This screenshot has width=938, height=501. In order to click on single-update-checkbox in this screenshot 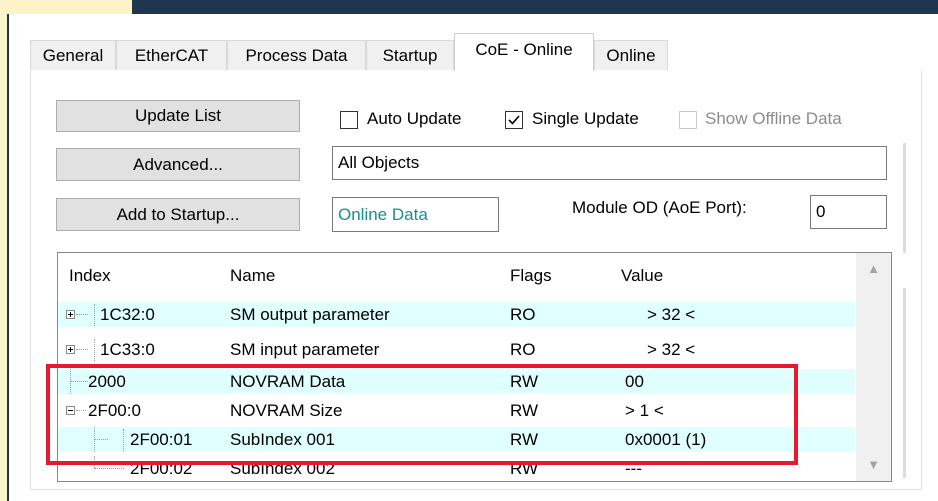, I will do `click(514, 120)`.